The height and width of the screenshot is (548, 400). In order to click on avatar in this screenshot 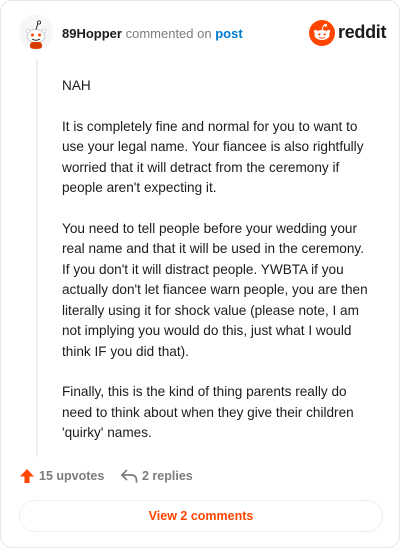, I will do `click(36, 32)`.